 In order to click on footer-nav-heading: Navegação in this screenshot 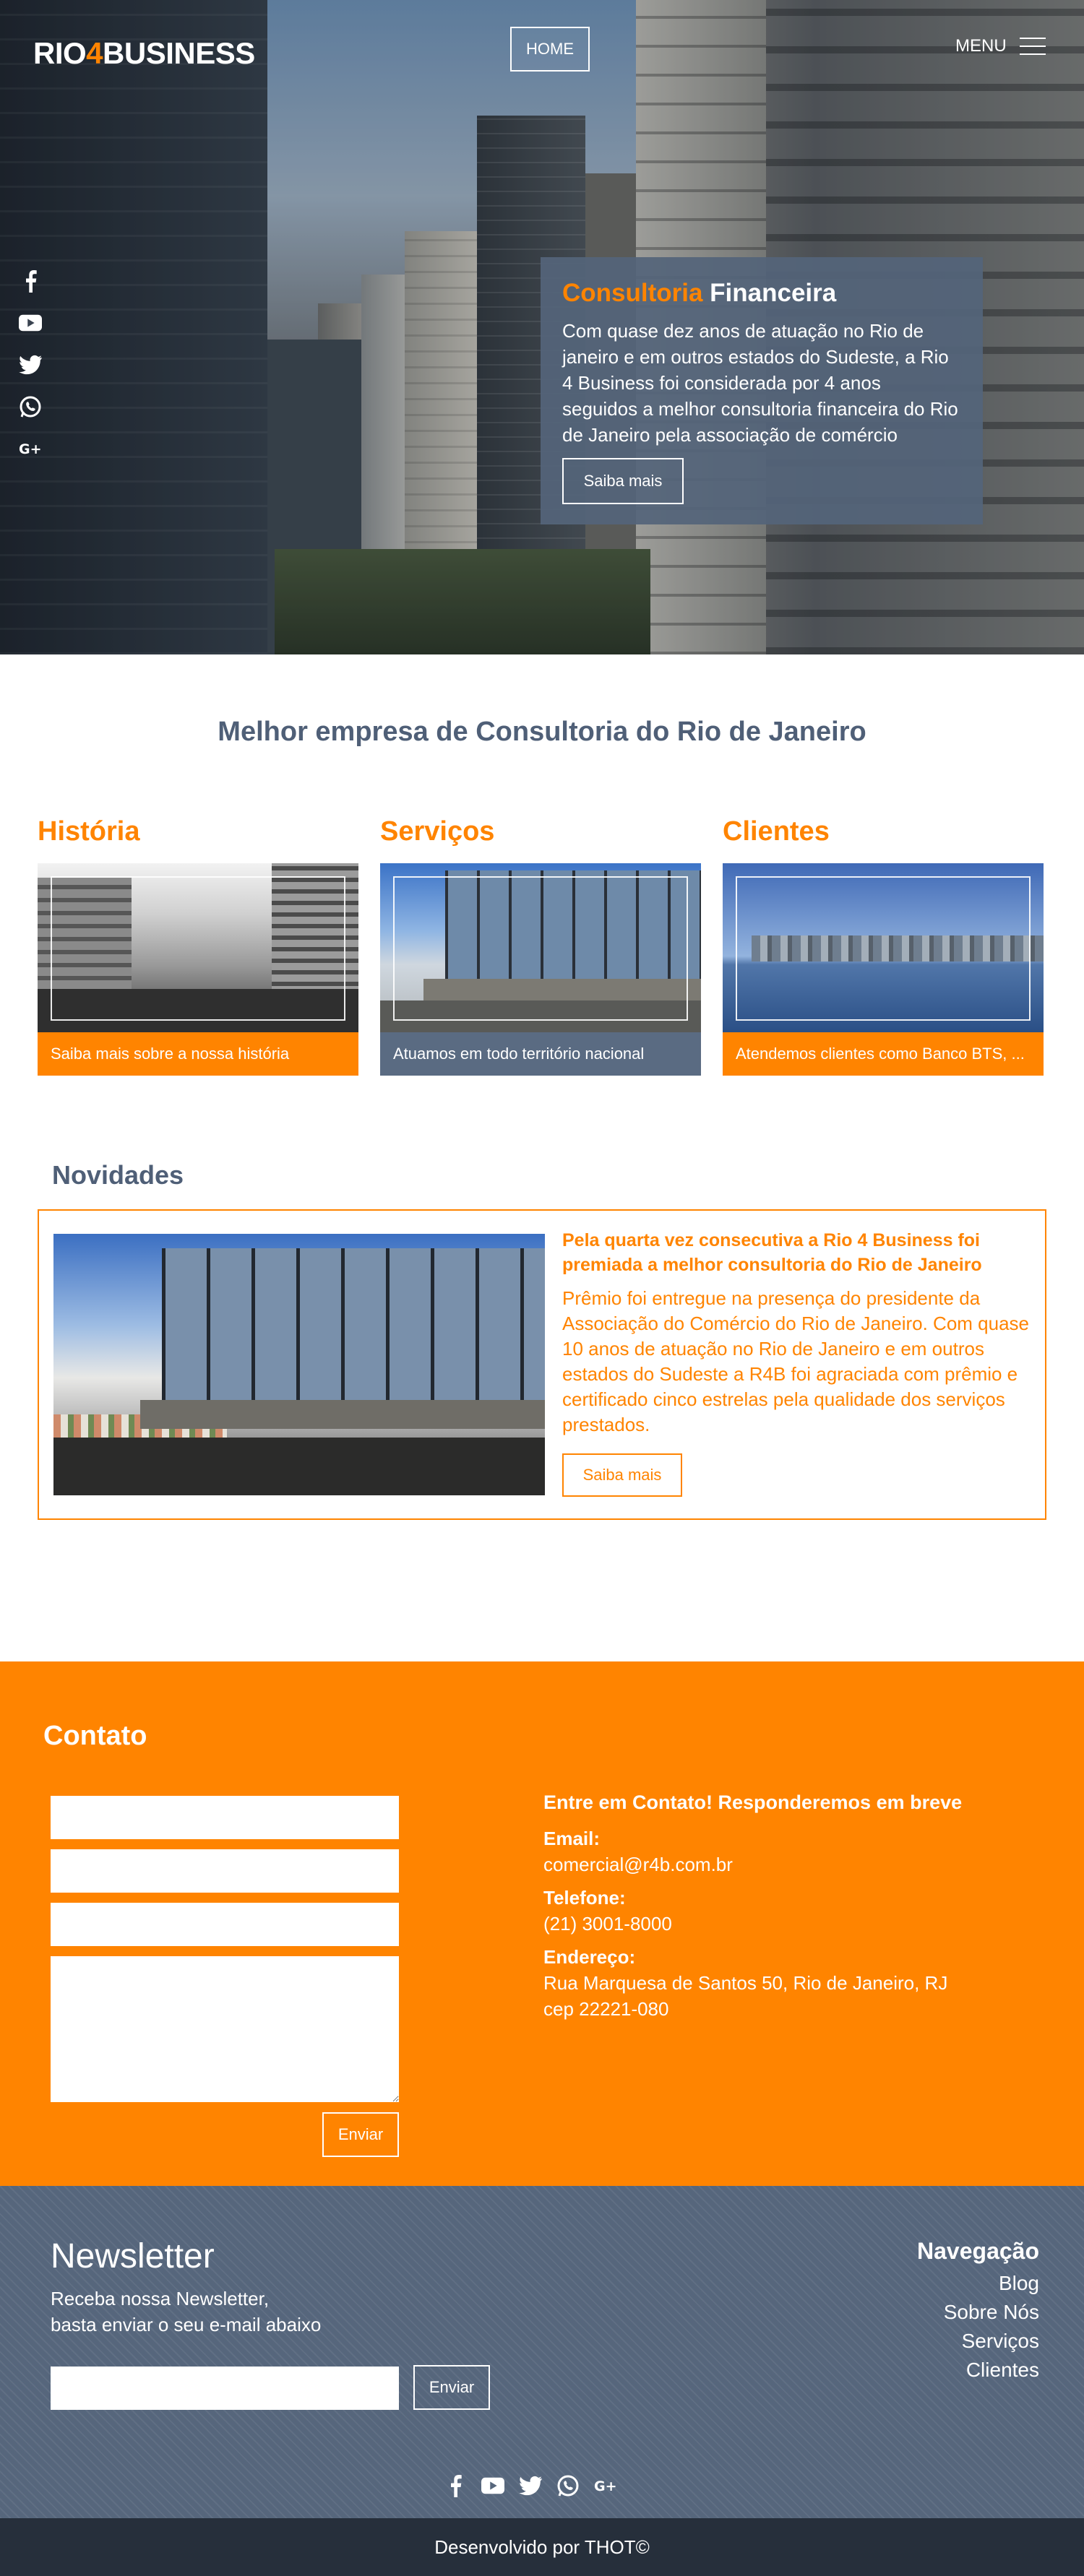, I will do `click(978, 2251)`.